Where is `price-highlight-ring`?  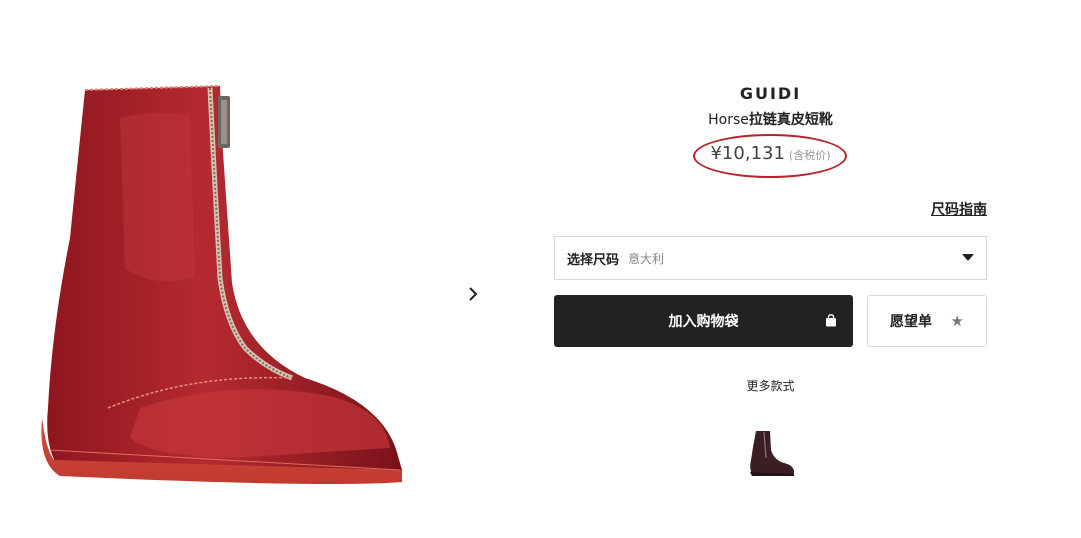
price-highlight-ring is located at coordinates (770, 156).